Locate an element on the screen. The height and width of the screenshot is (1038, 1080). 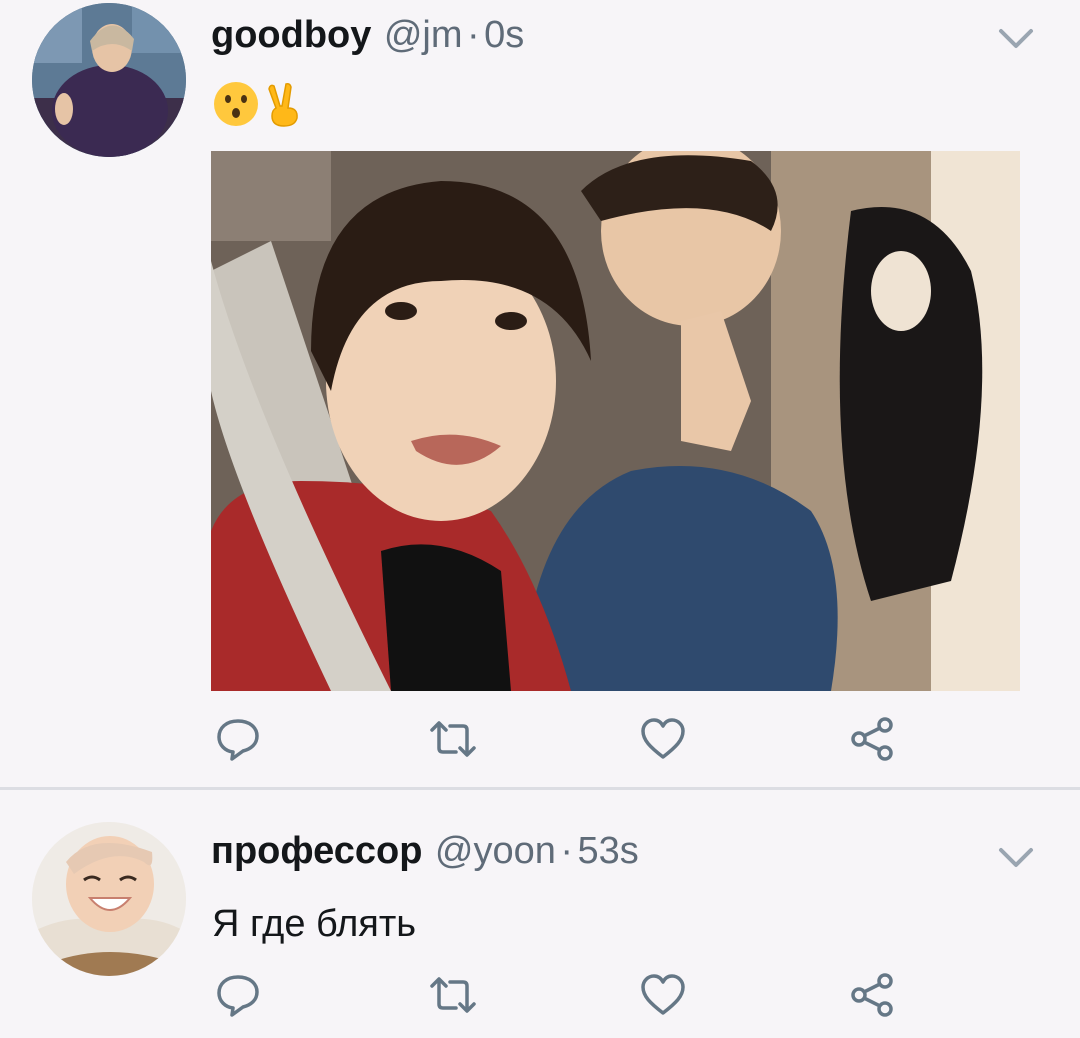
tweet-header: goodboy @jm · 0s is located at coordinates (367, 39).